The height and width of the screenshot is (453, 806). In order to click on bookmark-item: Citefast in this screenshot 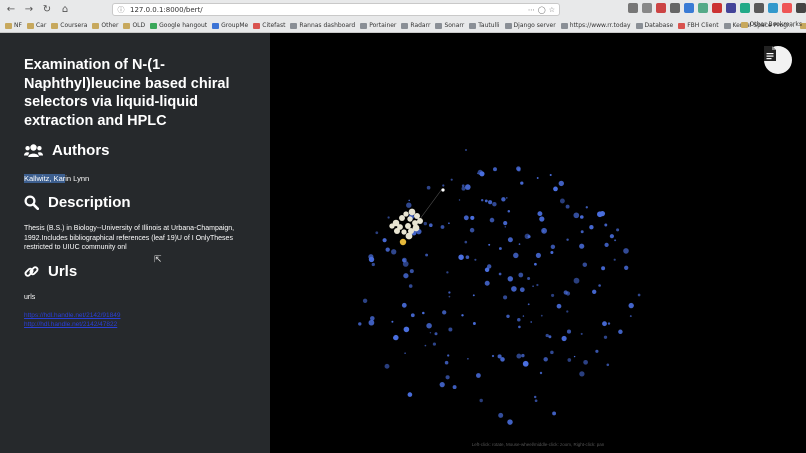, I will do `click(269, 25)`.